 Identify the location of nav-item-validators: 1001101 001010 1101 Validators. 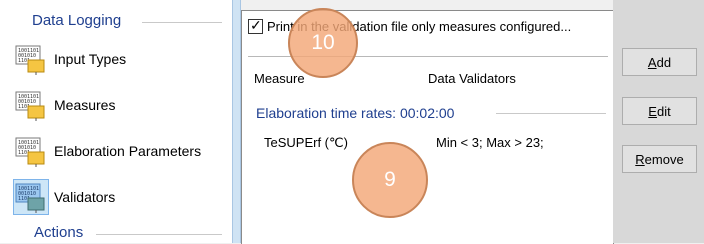
(64, 197).